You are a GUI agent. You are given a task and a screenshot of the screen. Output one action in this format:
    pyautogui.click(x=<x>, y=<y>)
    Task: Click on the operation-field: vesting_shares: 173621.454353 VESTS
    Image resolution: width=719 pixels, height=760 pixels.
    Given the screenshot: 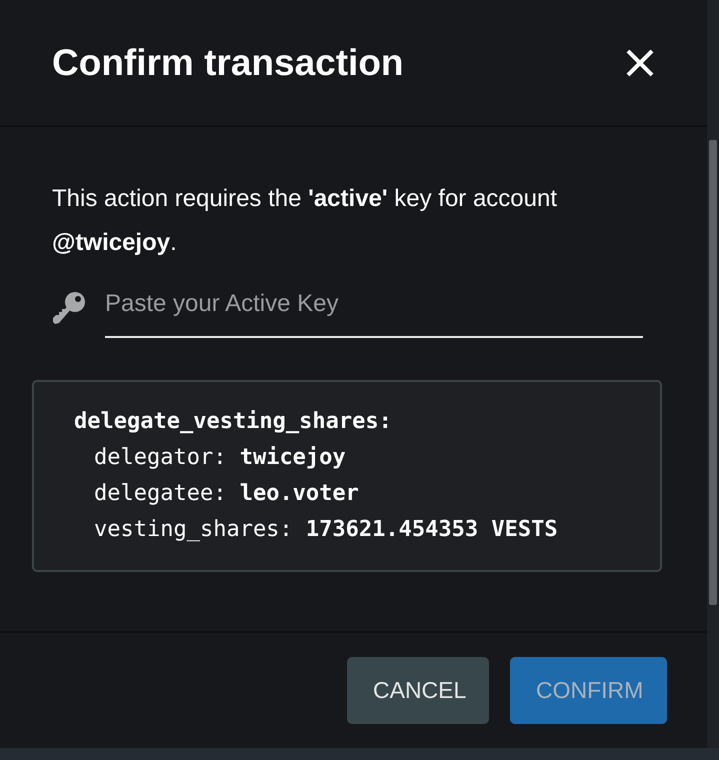 What is the action you would take?
    pyautogui.click(x=347, y=530)
    